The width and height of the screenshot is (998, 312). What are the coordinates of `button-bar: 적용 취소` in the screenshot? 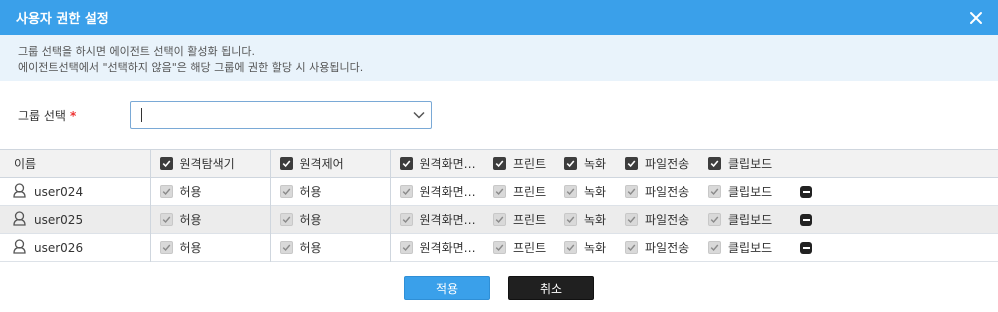 It's located at (499, 288).